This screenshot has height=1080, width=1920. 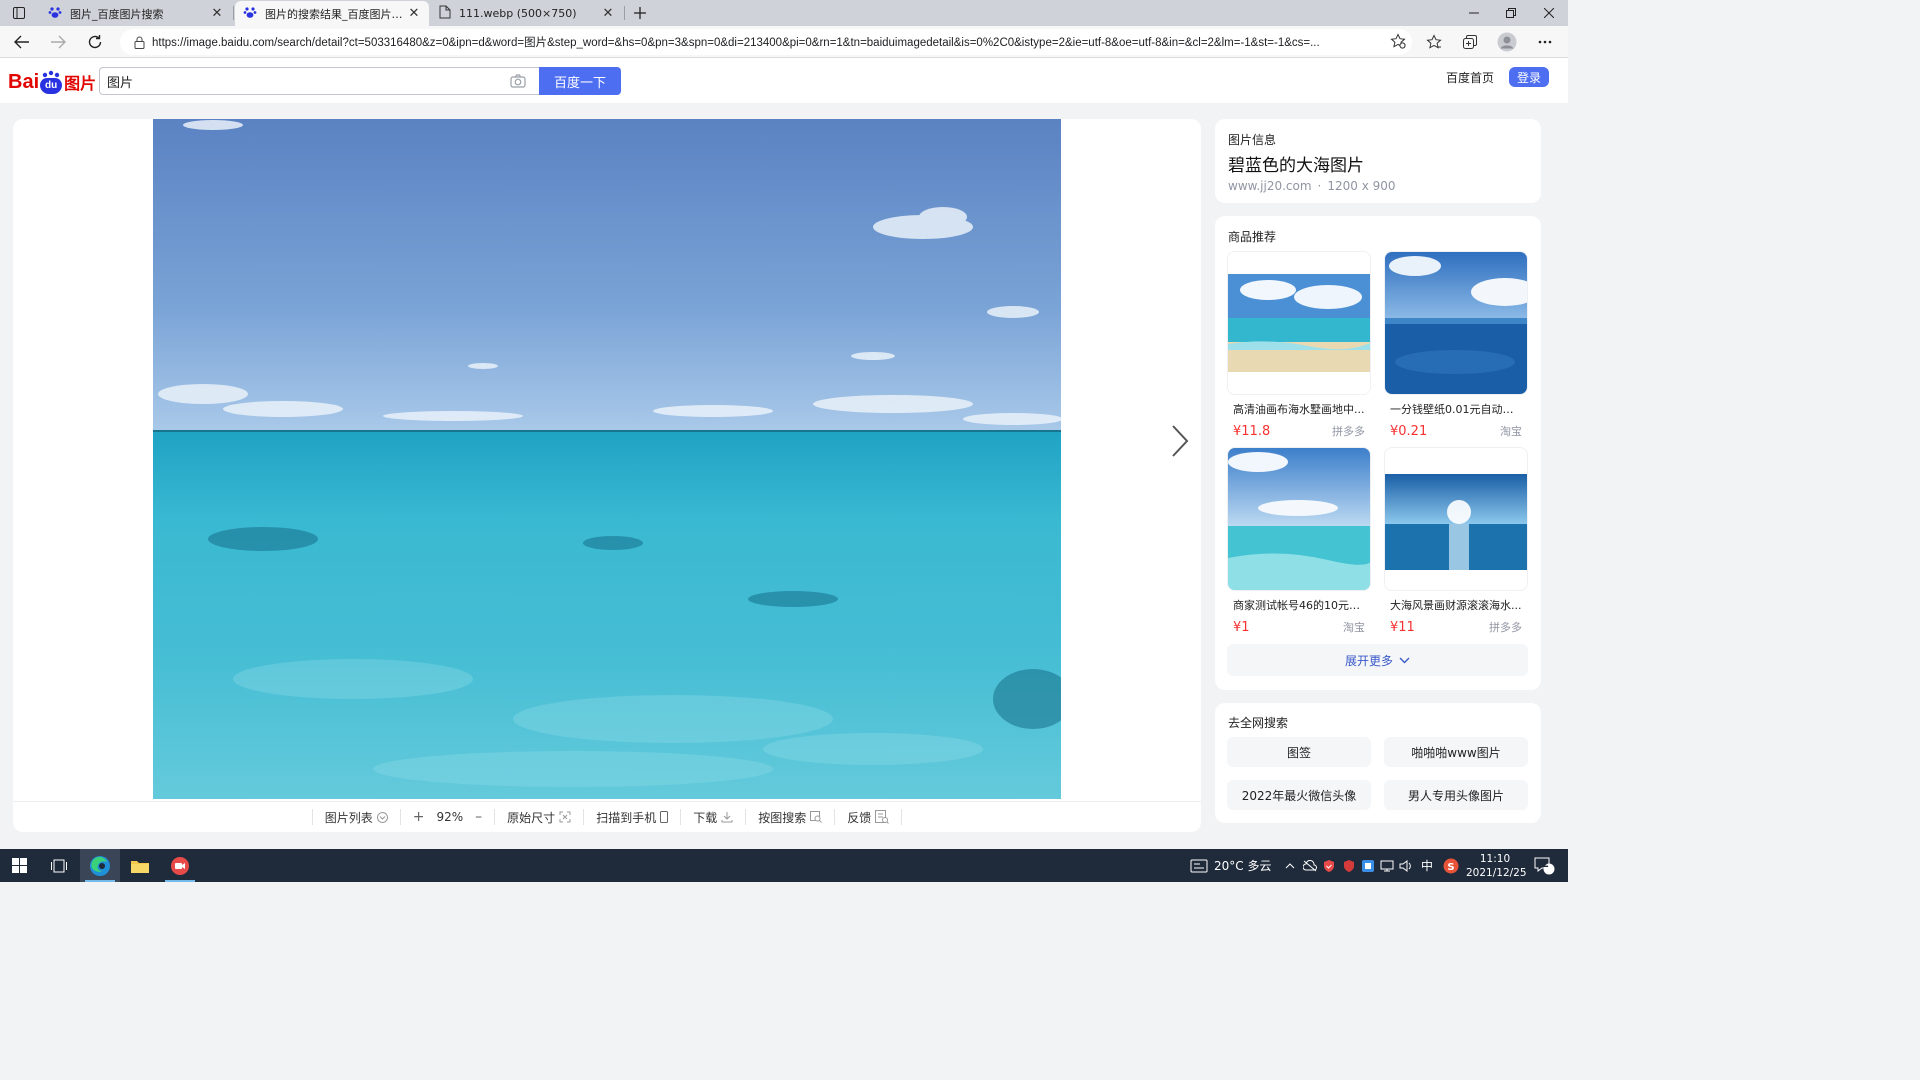 What do you see at coordinates (19, 865) in the screenshot?
I see `start-windows-icon` at bounding box center [19, 865].